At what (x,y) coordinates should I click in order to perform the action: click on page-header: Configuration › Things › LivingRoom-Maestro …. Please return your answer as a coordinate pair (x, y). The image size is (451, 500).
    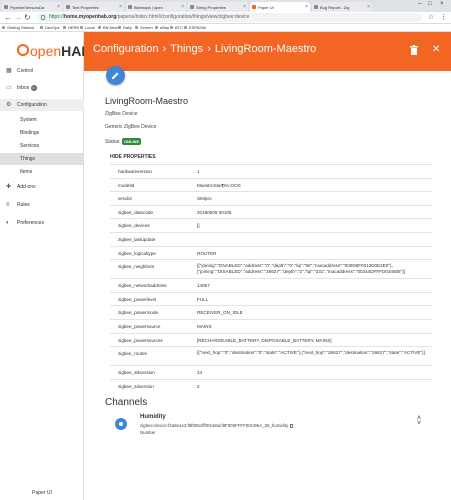
    Looking at the image, I should click on (267, 51).